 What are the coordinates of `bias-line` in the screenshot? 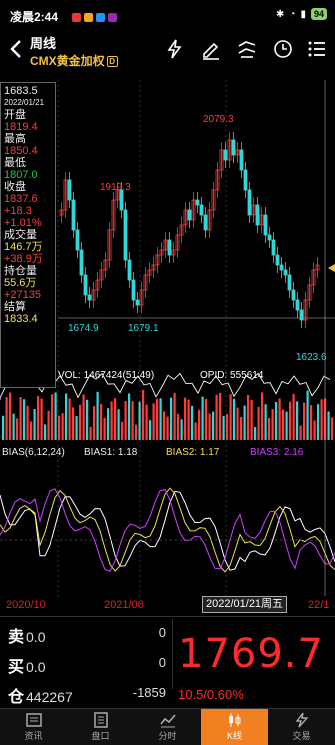 It's located at (167, 530).